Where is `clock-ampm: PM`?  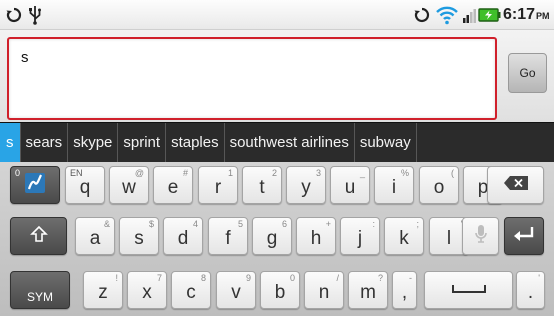 clock-ampm: PM is located at coordinates (543, 16).